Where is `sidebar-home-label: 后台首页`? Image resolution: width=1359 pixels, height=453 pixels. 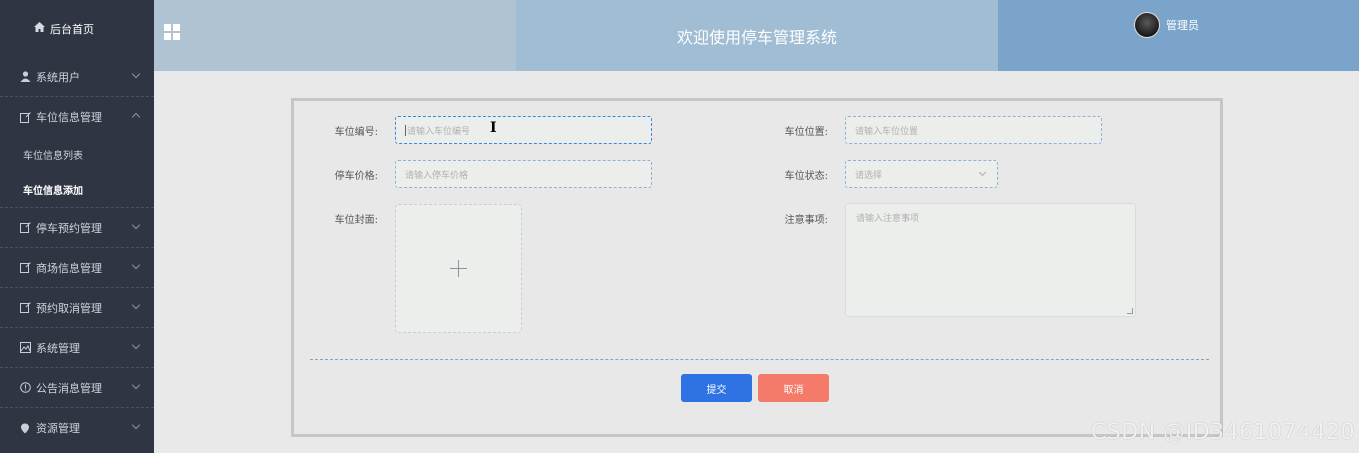
sidebar-home-label: 后台首页 is located at coordinates (72, 29).